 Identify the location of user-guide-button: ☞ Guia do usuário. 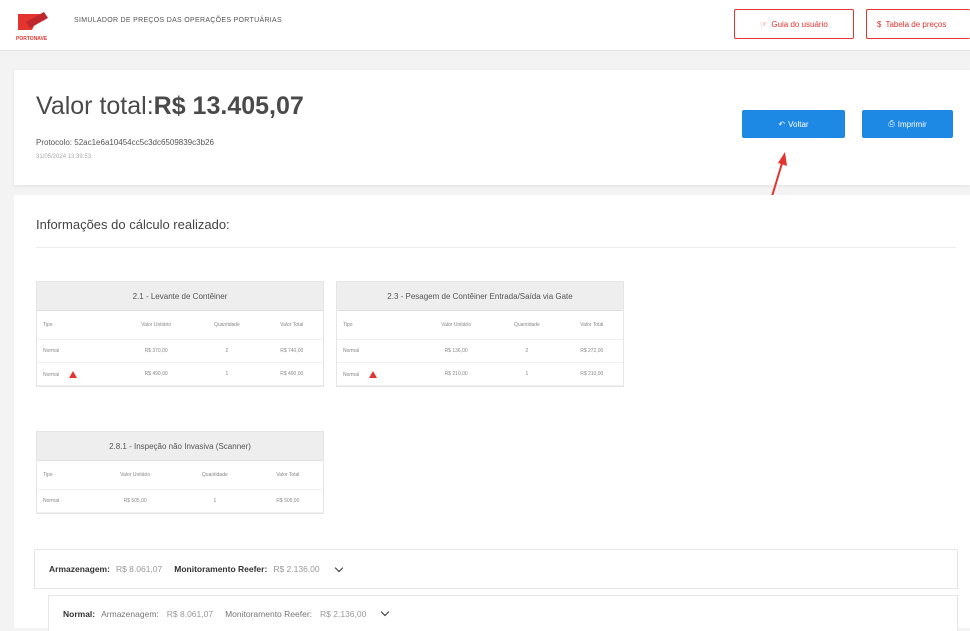
(794, 24).